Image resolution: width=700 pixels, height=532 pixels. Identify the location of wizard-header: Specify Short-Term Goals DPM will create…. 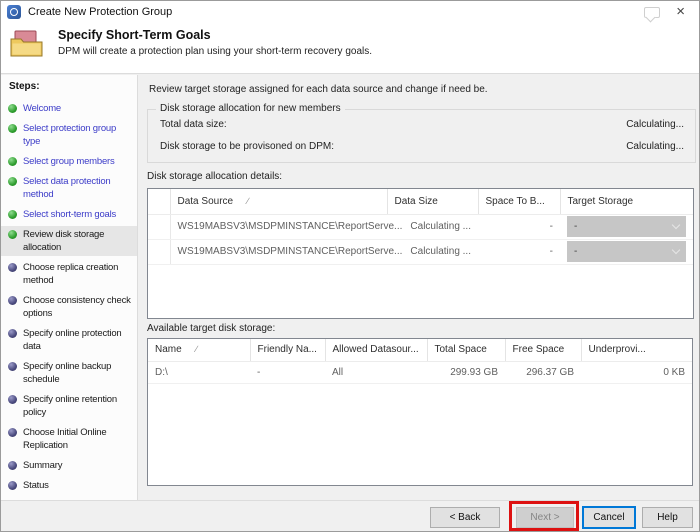
(350, 48).